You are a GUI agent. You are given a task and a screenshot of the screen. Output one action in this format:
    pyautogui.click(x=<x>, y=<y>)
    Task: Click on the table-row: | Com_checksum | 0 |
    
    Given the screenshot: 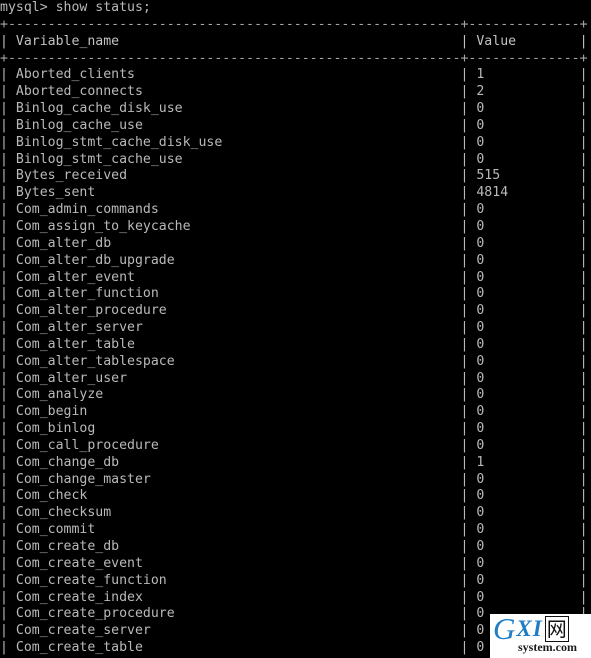 What is the action you would take?
    pyautogui.click(x=294, y=513)
    